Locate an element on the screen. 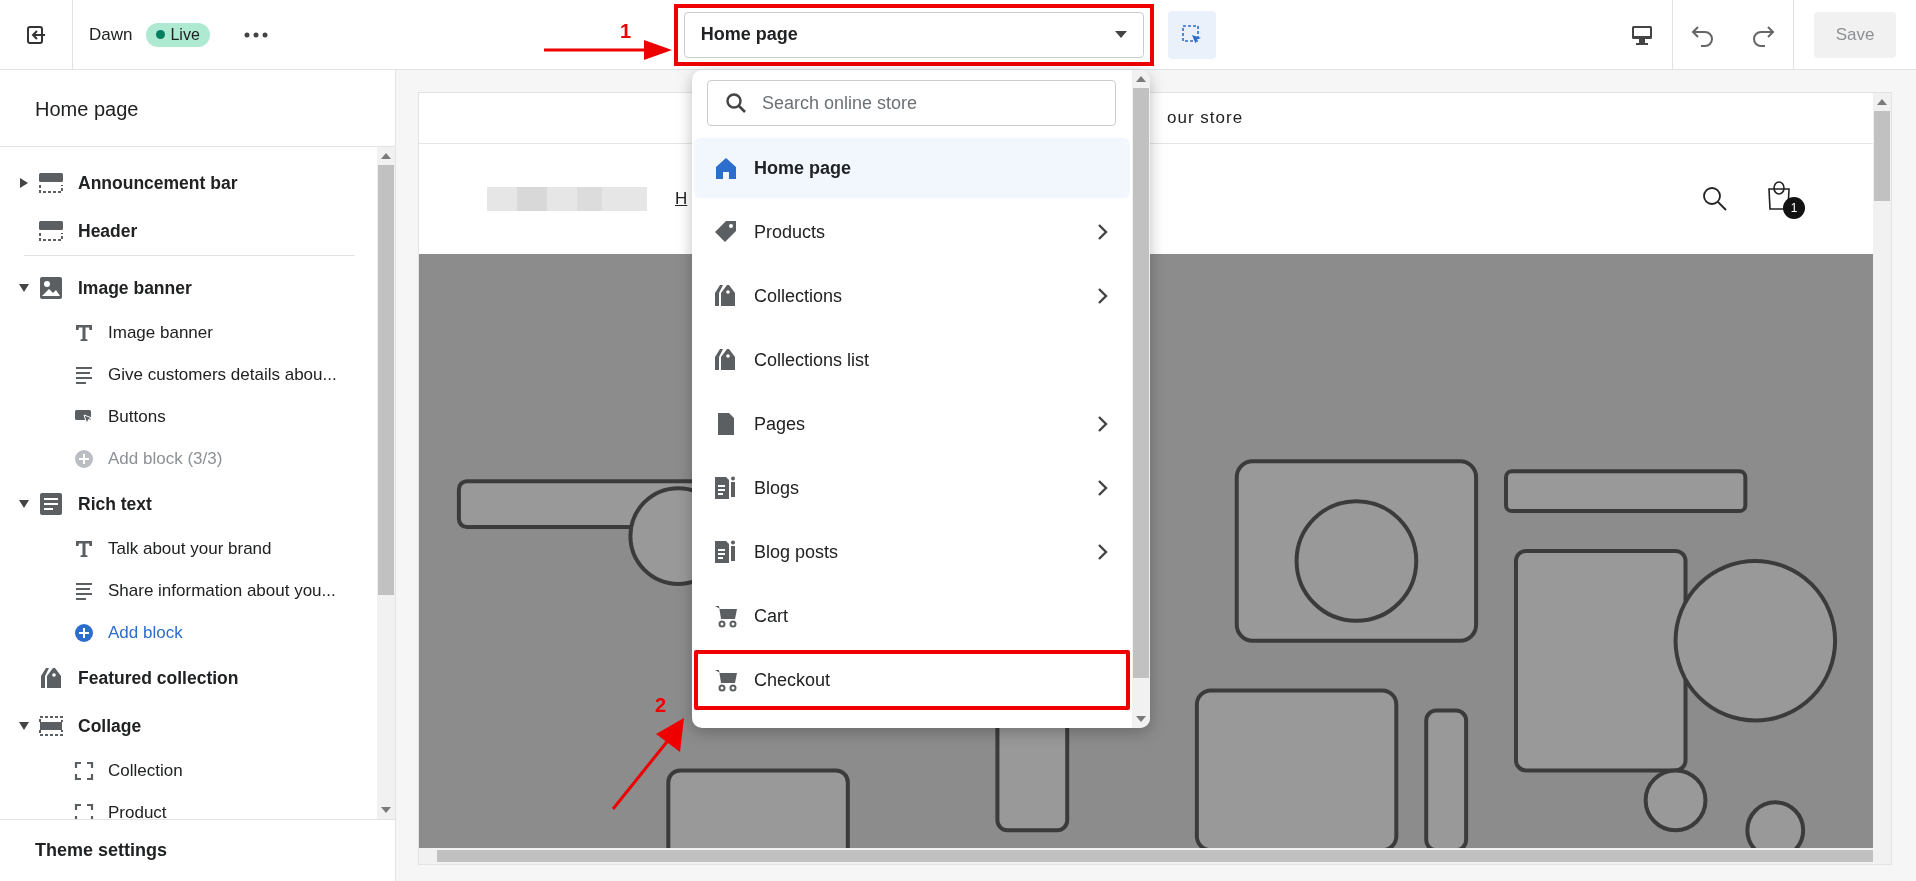 This screenshot has height=881, width=1916. page-selector: Home page is located at coordinates (913, 34).